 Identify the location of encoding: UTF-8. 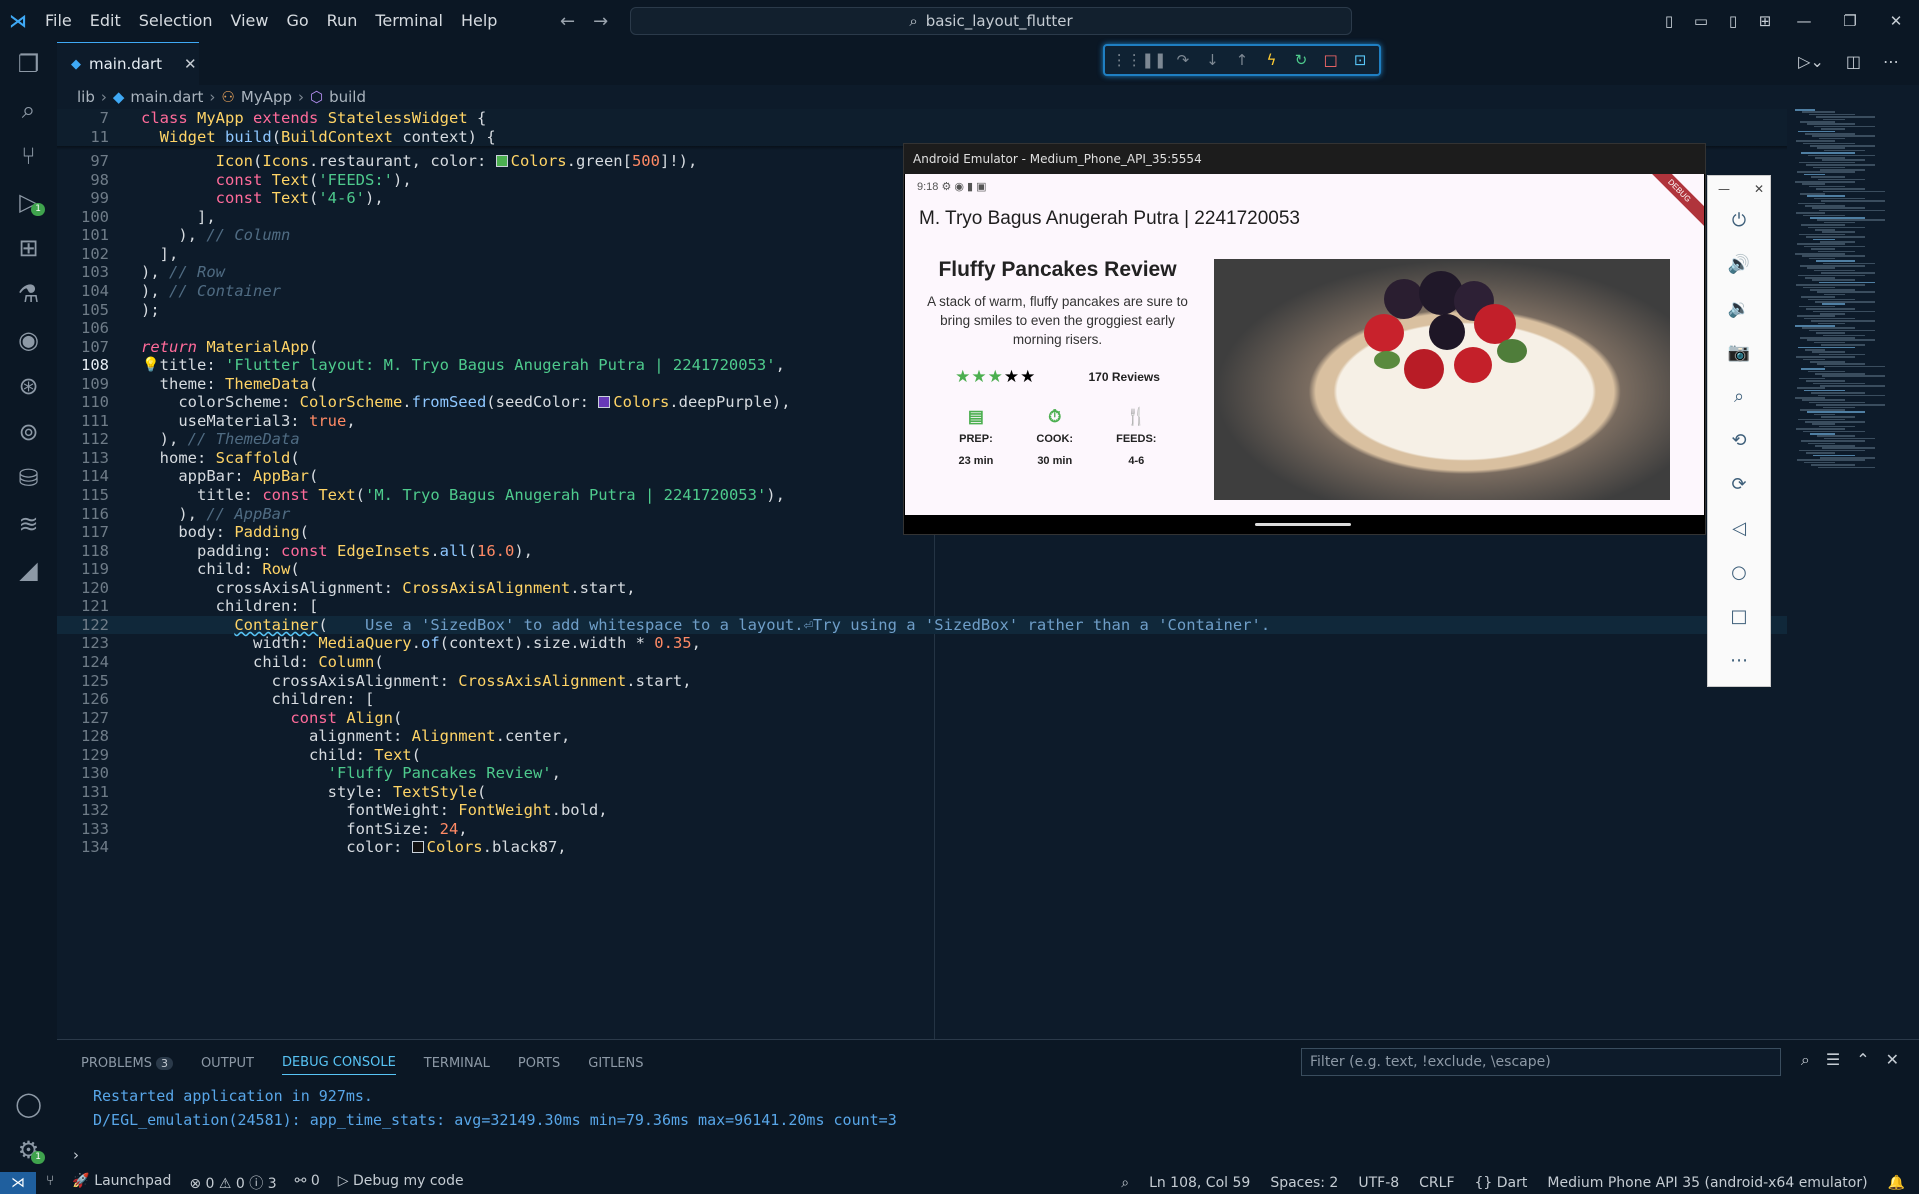
(1378, 1183).